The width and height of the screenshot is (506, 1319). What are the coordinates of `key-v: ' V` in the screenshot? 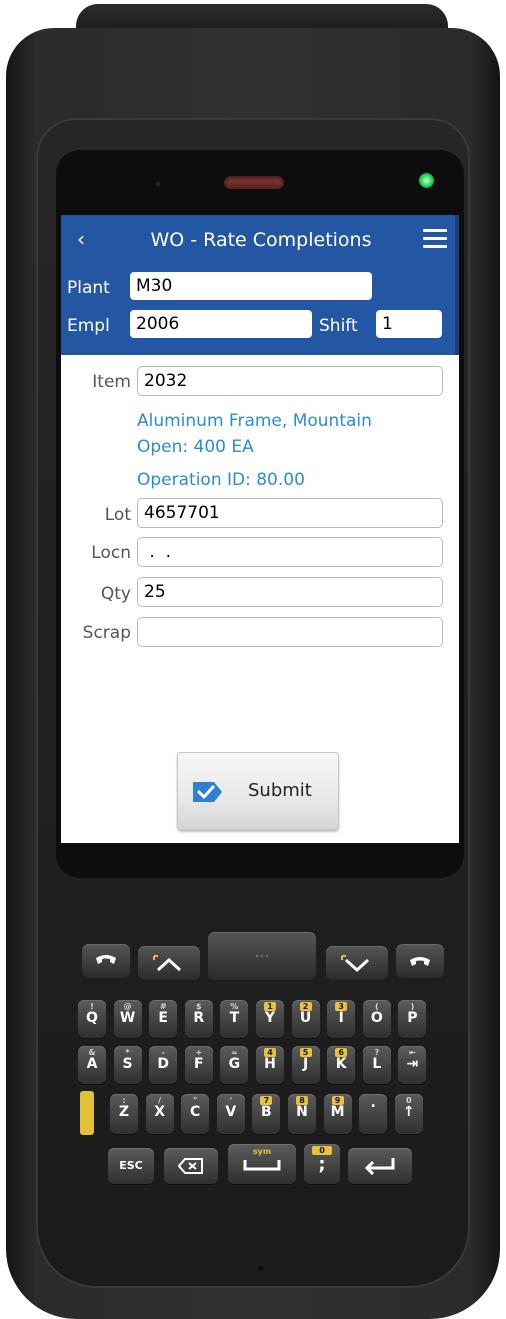 It's located at (230, 1114).